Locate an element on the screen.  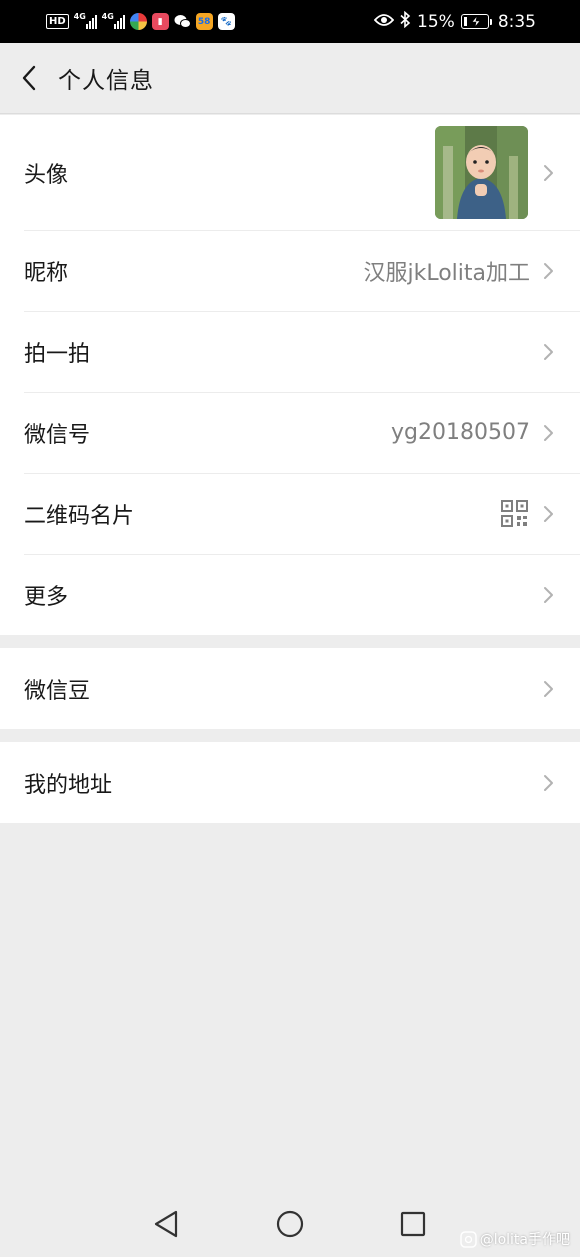
bluetooth-icon is located at coordinates (405, 21).